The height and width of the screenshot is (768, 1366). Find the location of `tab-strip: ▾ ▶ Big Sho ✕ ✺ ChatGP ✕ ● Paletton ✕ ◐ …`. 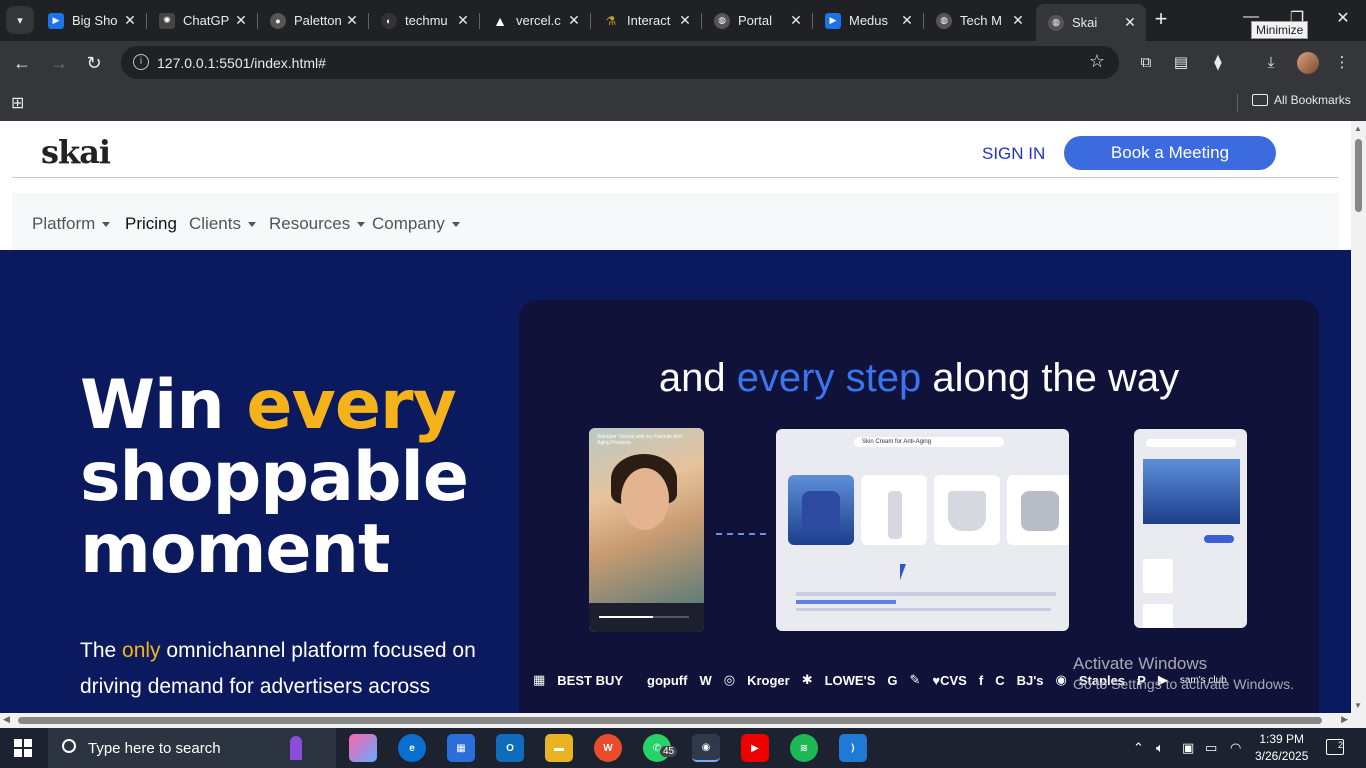

tab-strip: ▾ ▶ Big Sho ✕ ✺ ChatGP ✕ ● Paletton ✕ ◐ … is located at coordinates (683, 20).